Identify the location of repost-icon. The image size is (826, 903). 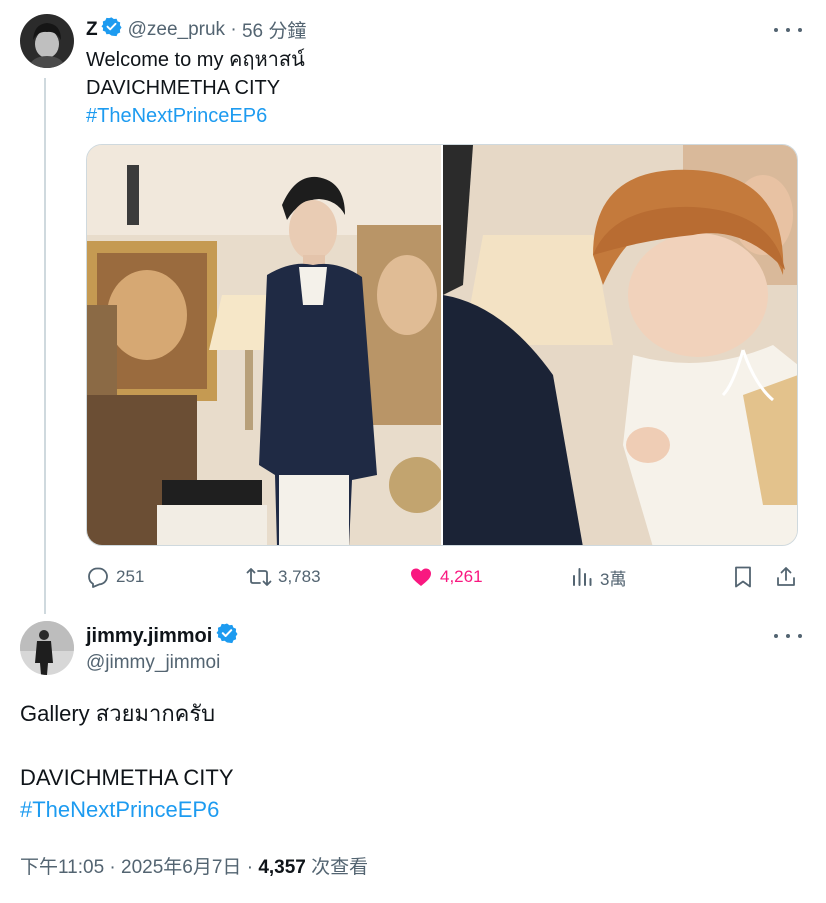
(259, 577).